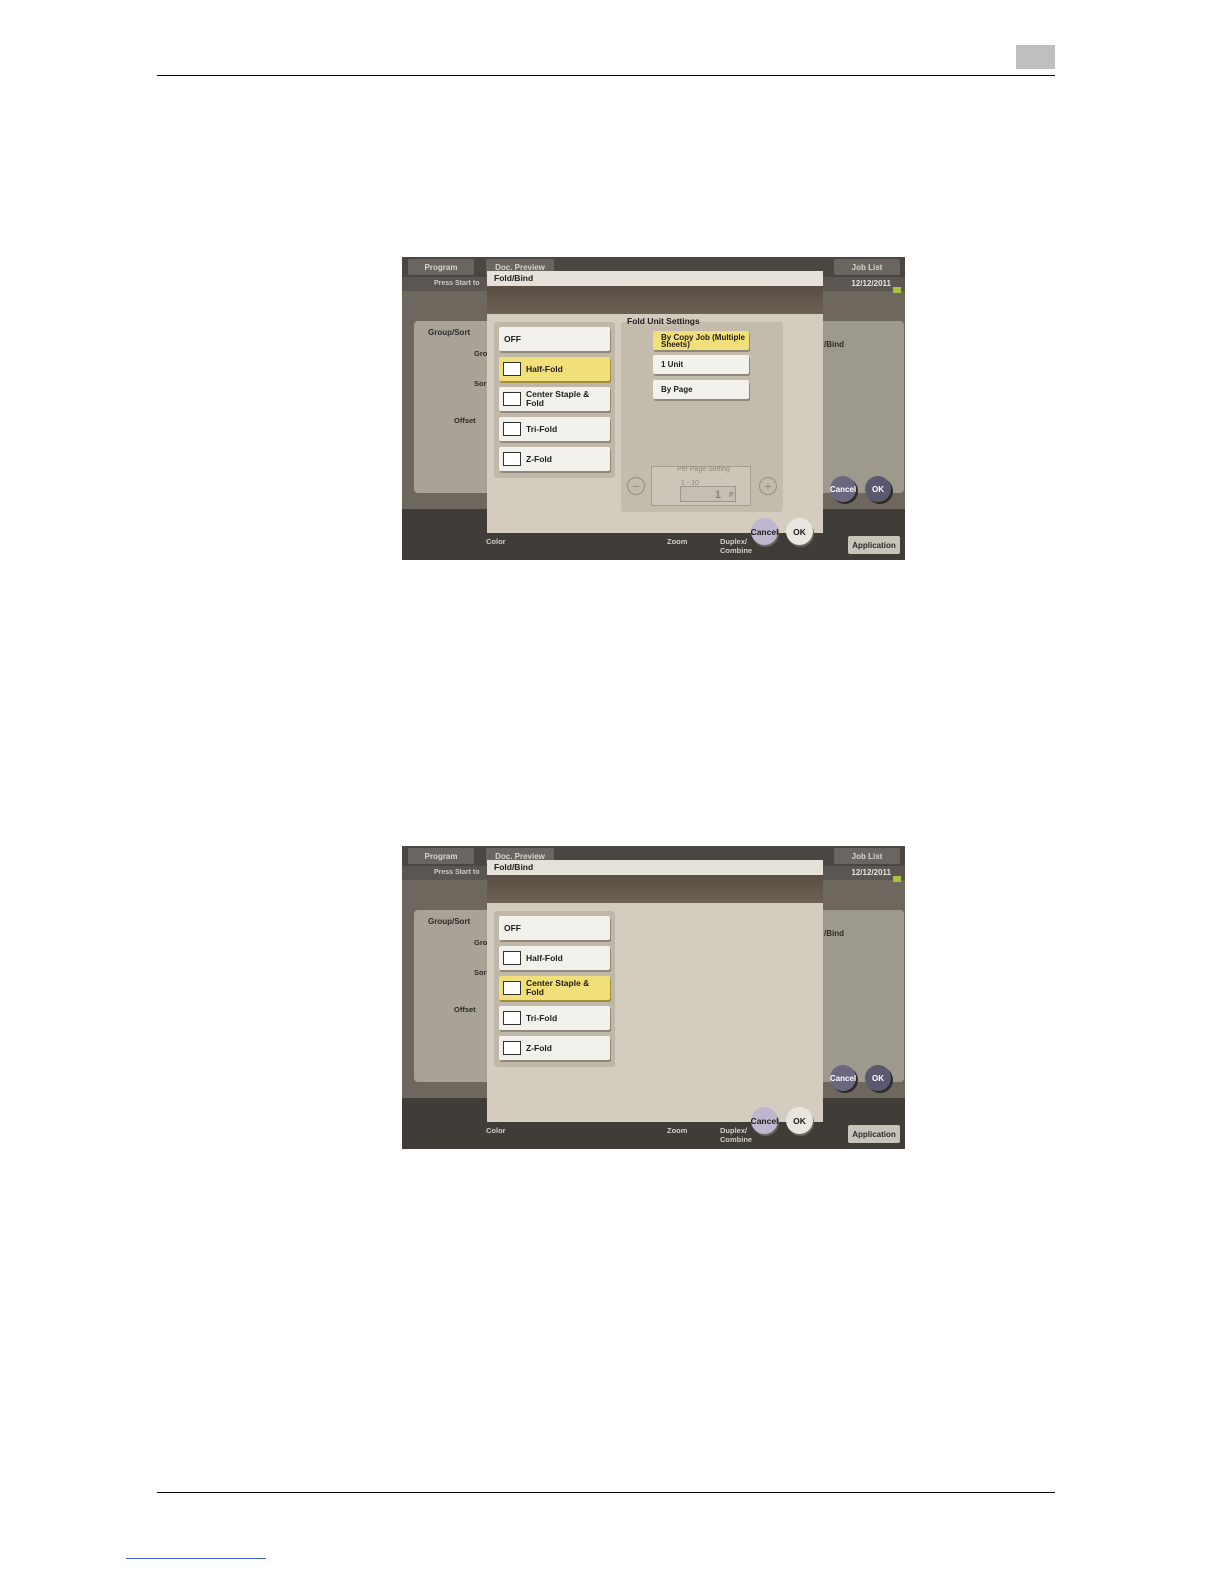 The image size is (1224, 1584). What do you see at coordinates (196, 1558) in the screenshot?
I see `footer-link-underline` at bounding box center [196, 1558].